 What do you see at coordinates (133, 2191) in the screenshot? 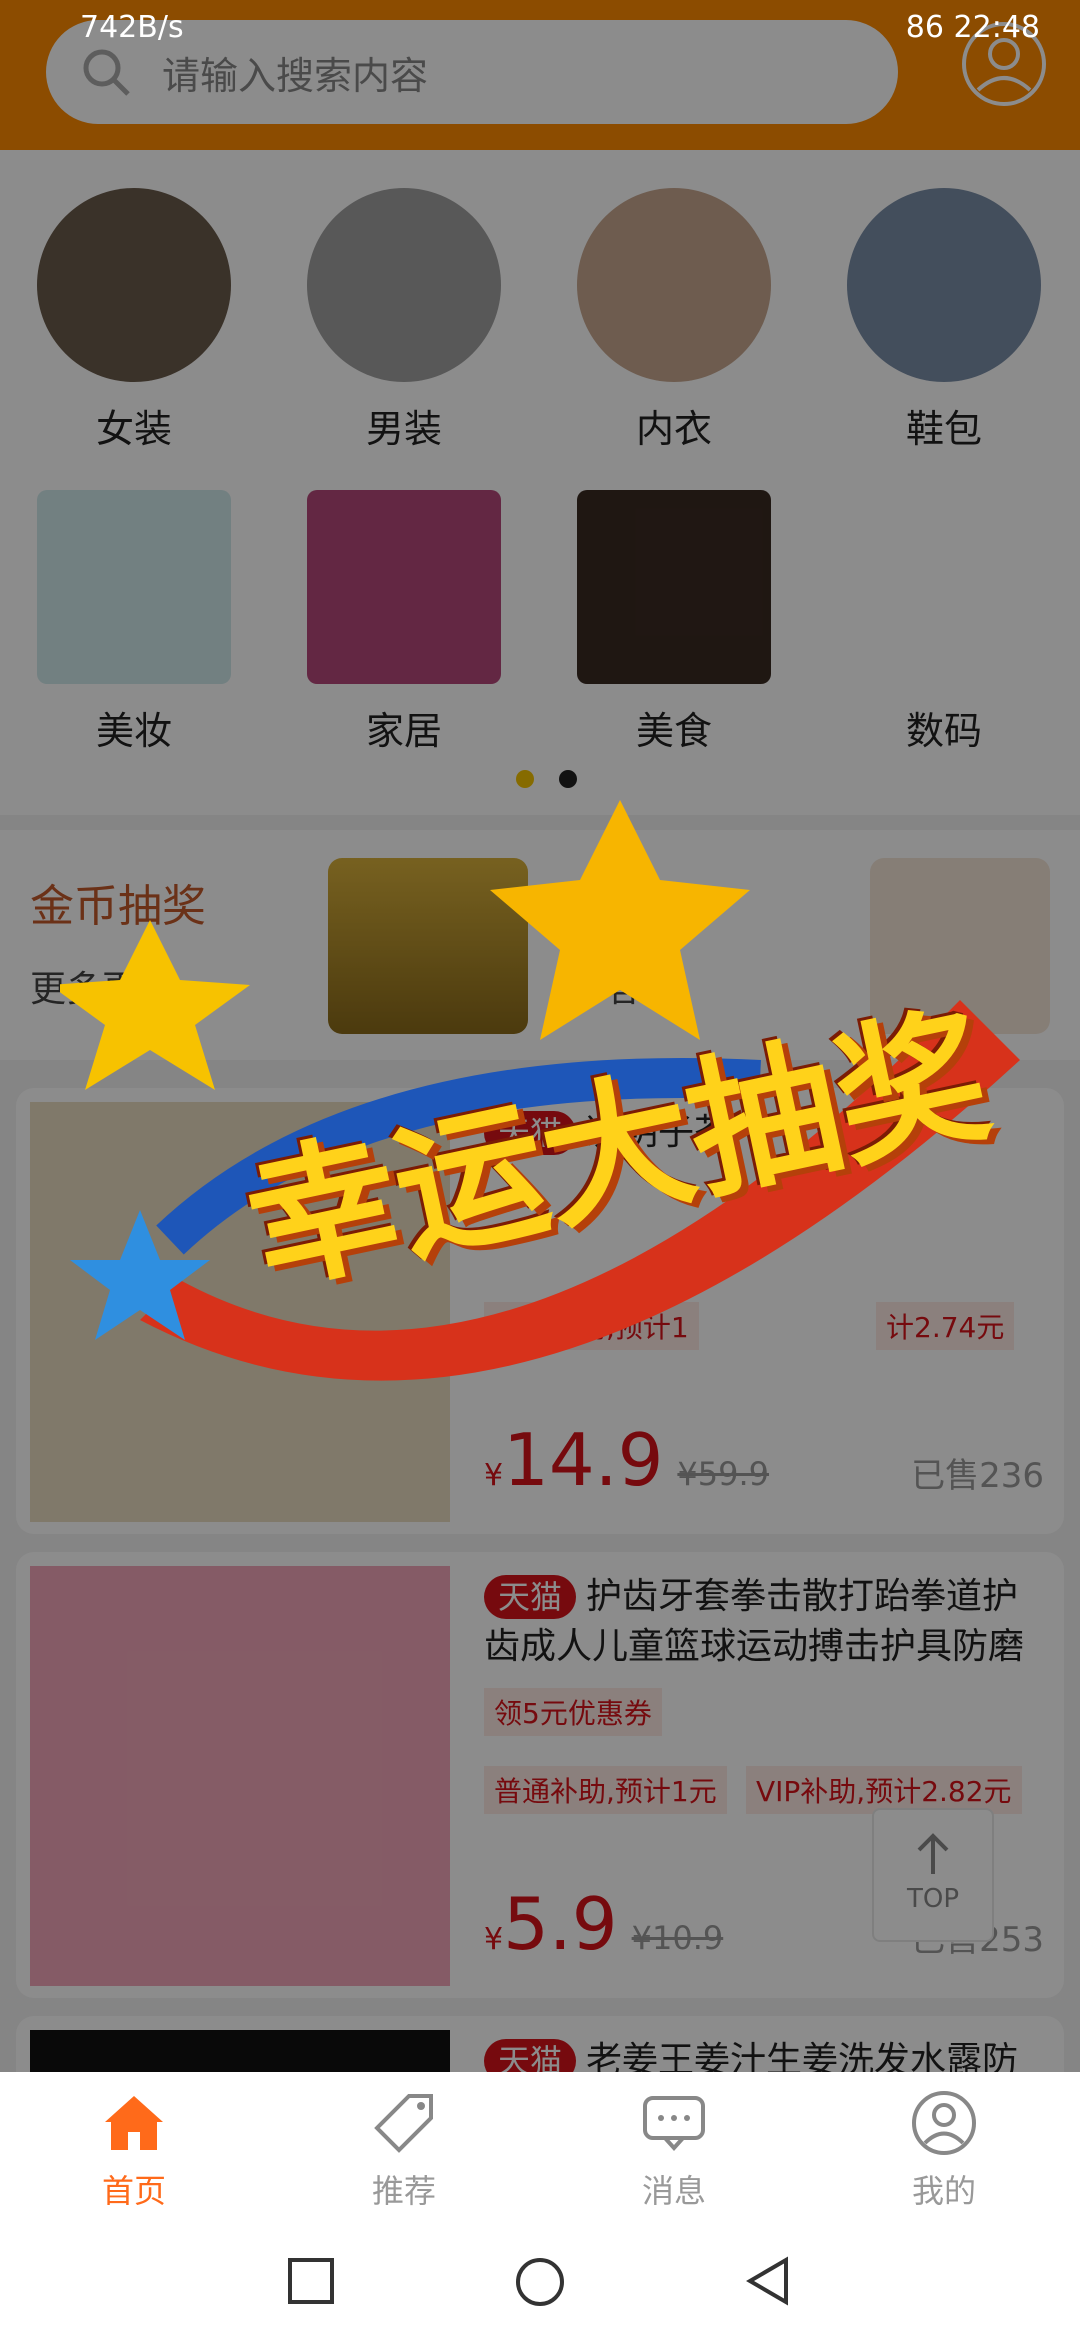
I see `tab-label: 首页` at bounding box center [133, 2191].